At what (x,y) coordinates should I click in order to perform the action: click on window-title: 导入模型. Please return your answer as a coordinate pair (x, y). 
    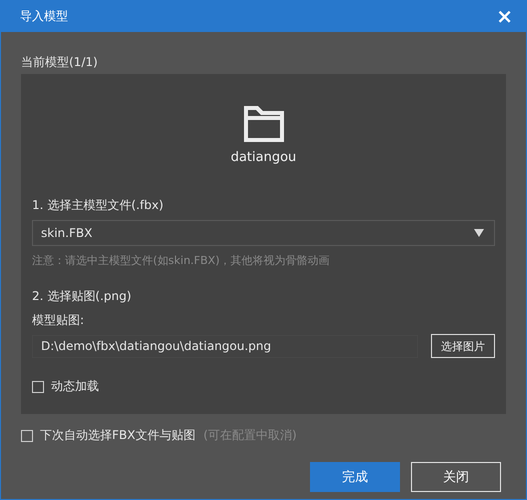
    Looking at the image, I should click on (44, 16).